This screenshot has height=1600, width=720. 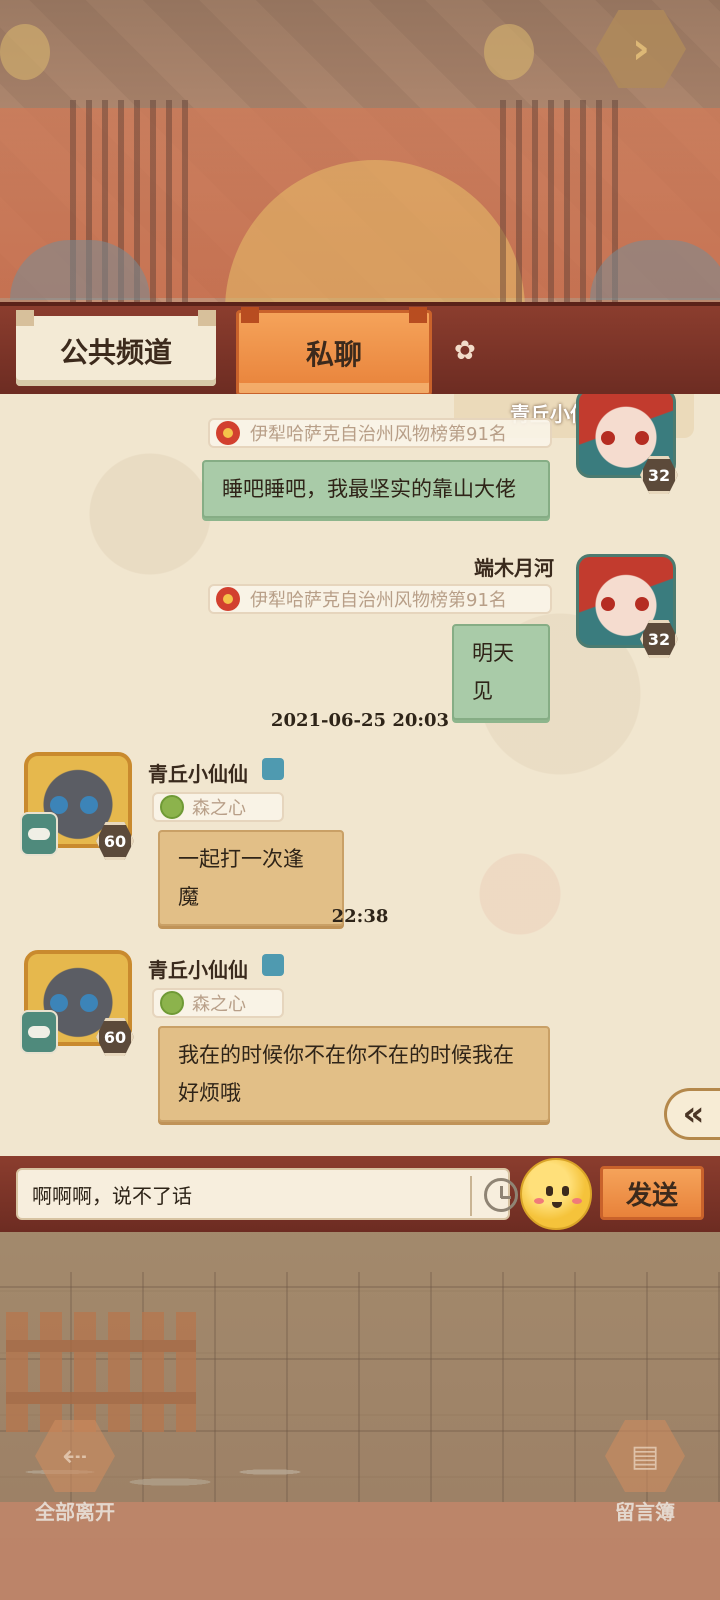 What do you see at coordinates (514, 568) in the screenshot?
I see `sender-name: 端木月河` at bounding box center [514, 568].